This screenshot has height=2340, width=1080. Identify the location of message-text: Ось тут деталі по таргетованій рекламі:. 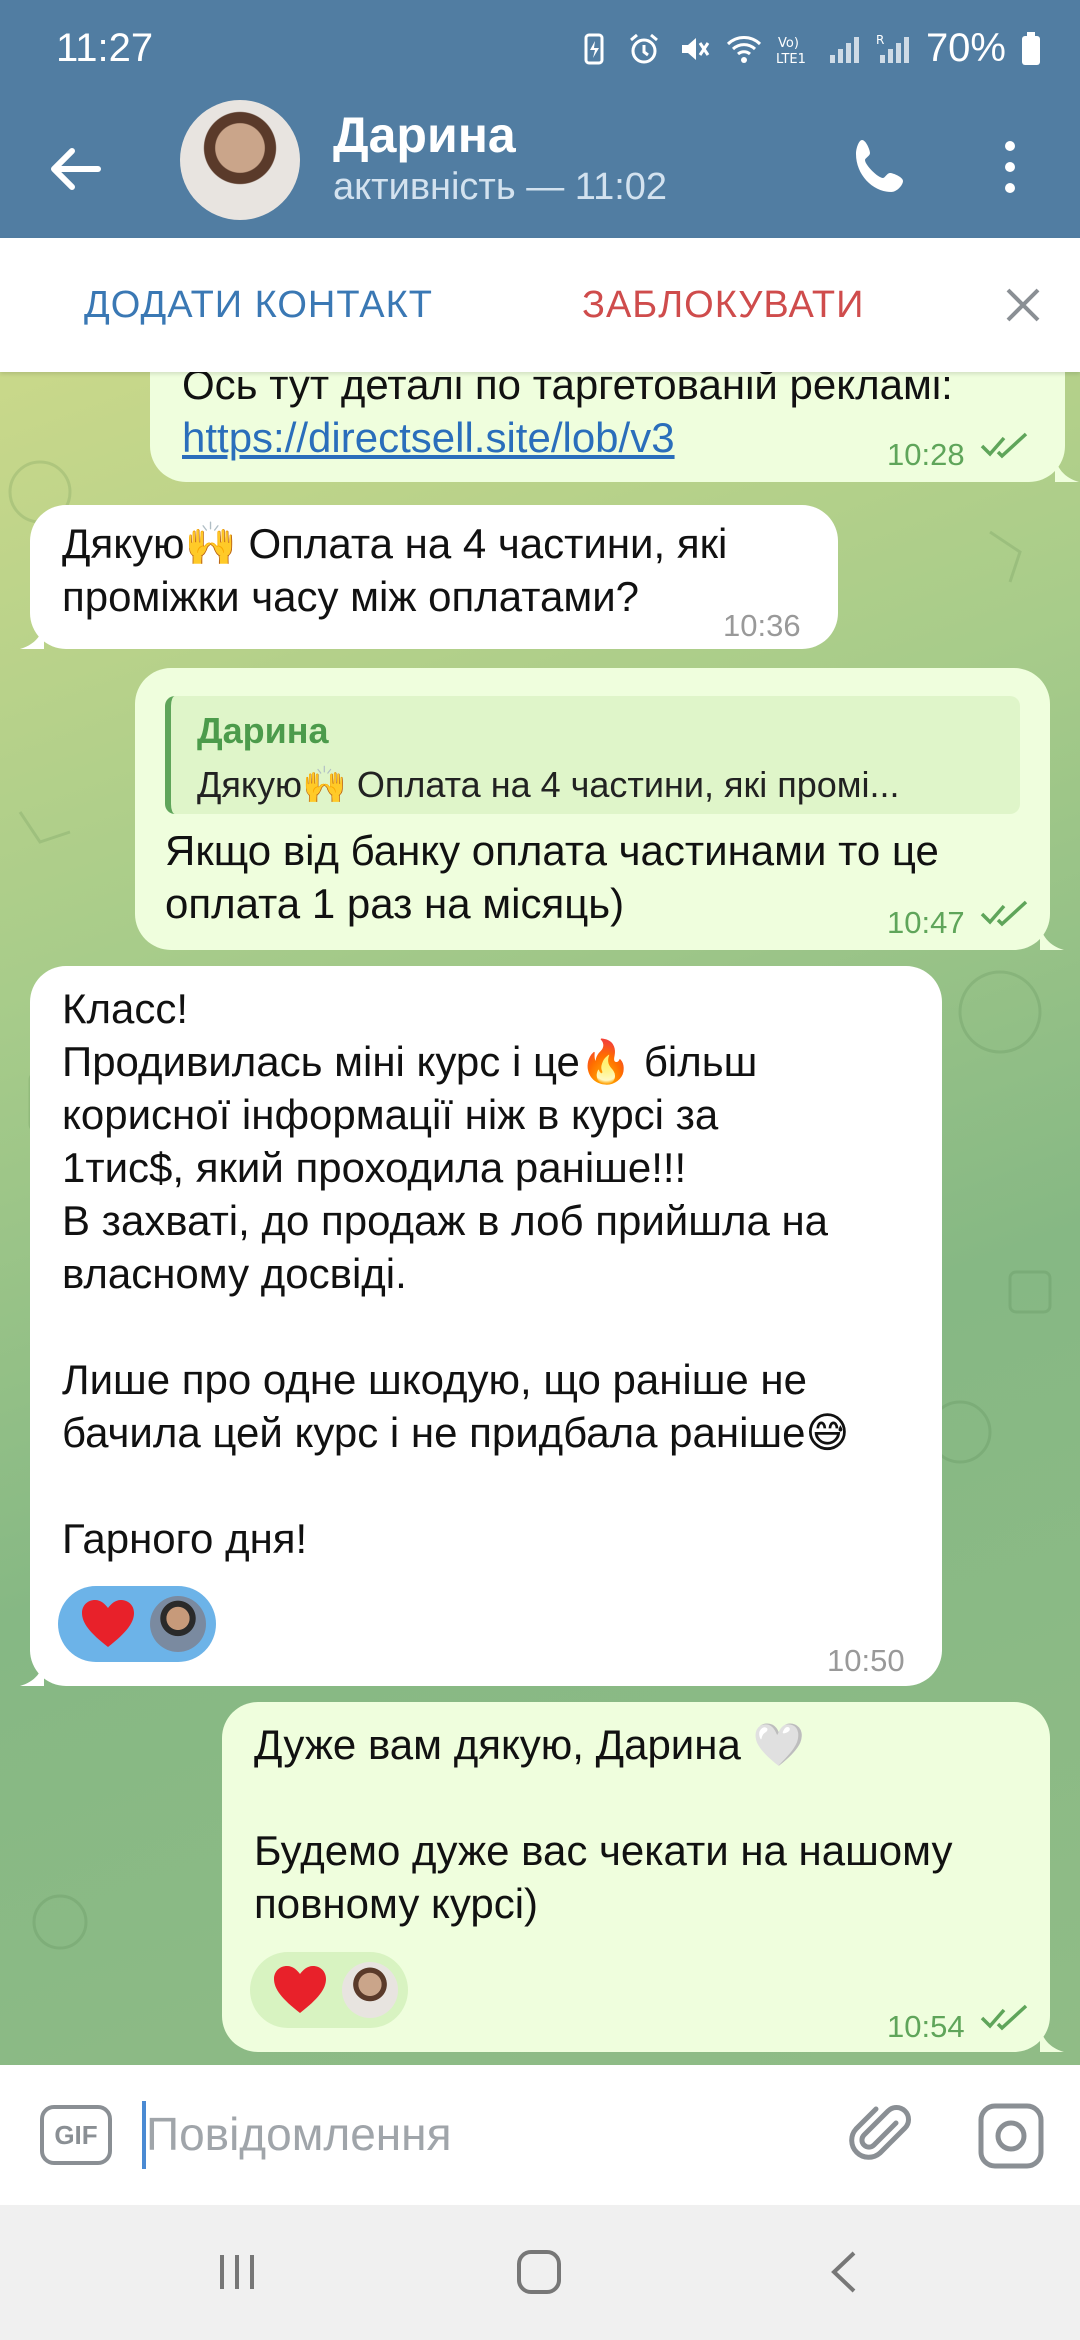
(567, 390).